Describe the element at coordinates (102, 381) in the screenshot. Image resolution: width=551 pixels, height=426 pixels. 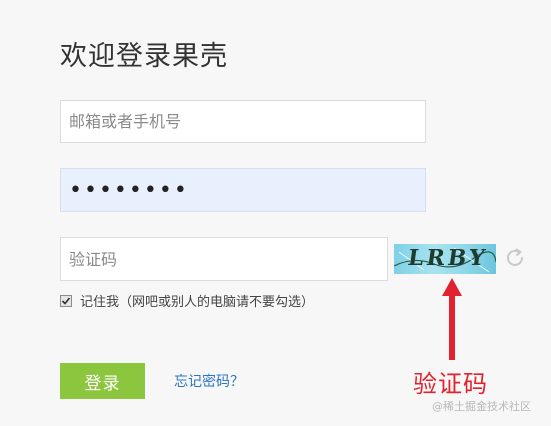
I see `login-button: 登录` at that location.